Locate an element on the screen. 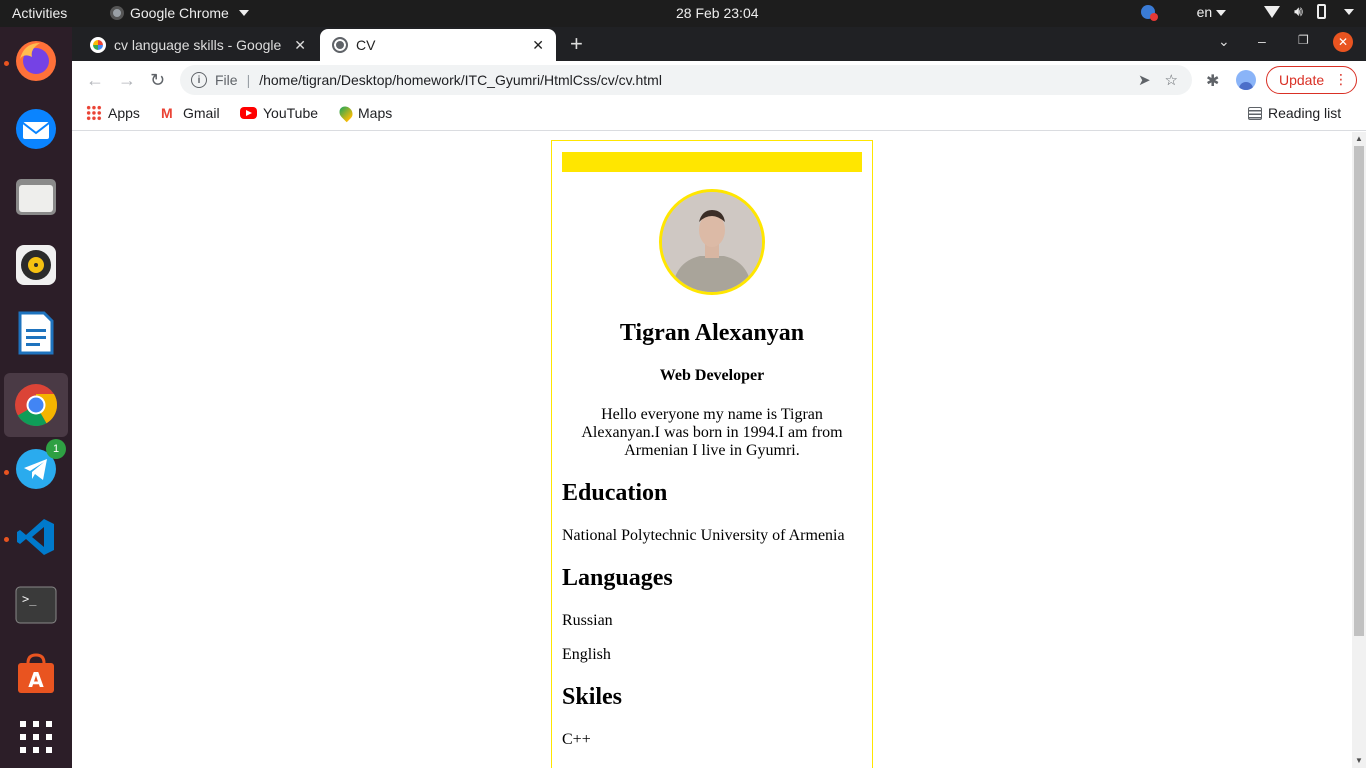 The width and height of the screenshot is (1366, 768). bookmark-gmail: M Gmail is located at coordinates (190, 113).